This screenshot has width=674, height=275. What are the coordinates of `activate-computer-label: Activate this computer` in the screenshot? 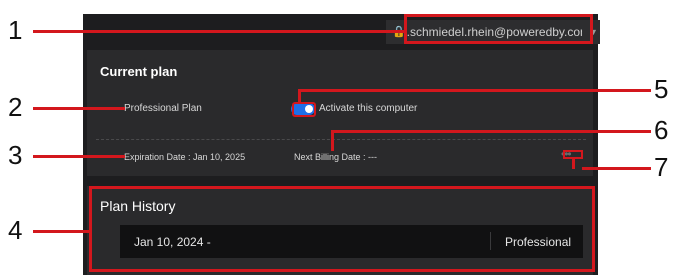 It's located at (368, 108).